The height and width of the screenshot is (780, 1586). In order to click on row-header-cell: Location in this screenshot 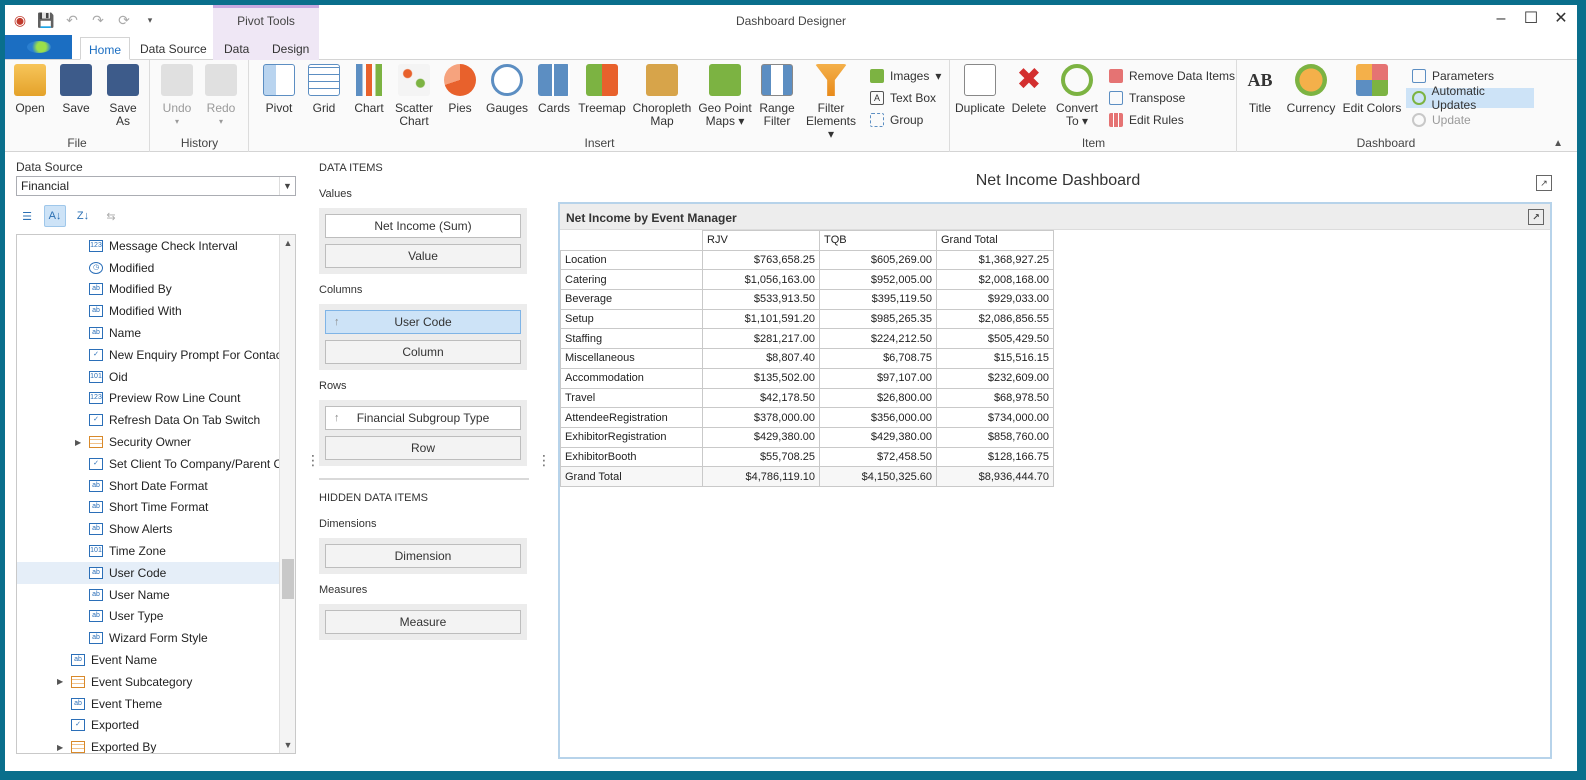, I will do `click(631, 260)`.